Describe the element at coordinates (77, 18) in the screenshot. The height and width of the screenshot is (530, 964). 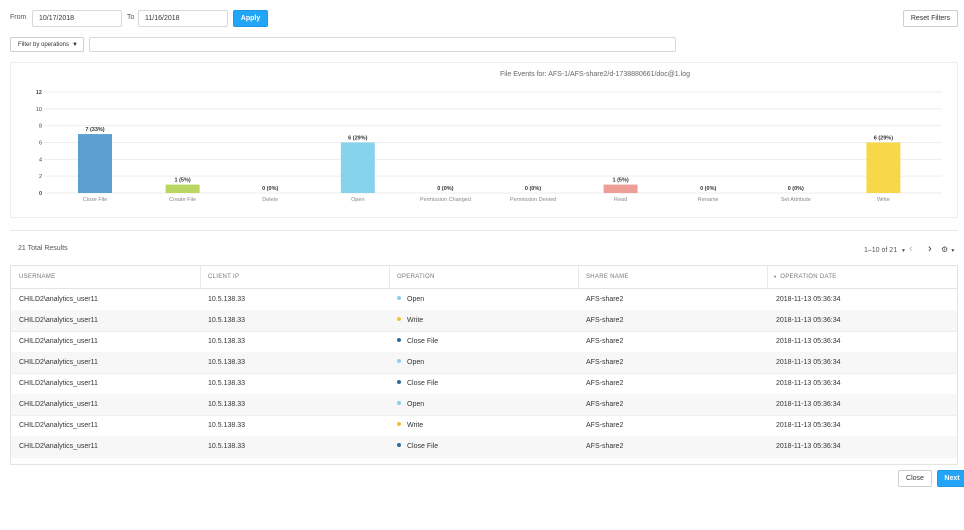
I see `from-date-input: 10/17/2018` at that location.